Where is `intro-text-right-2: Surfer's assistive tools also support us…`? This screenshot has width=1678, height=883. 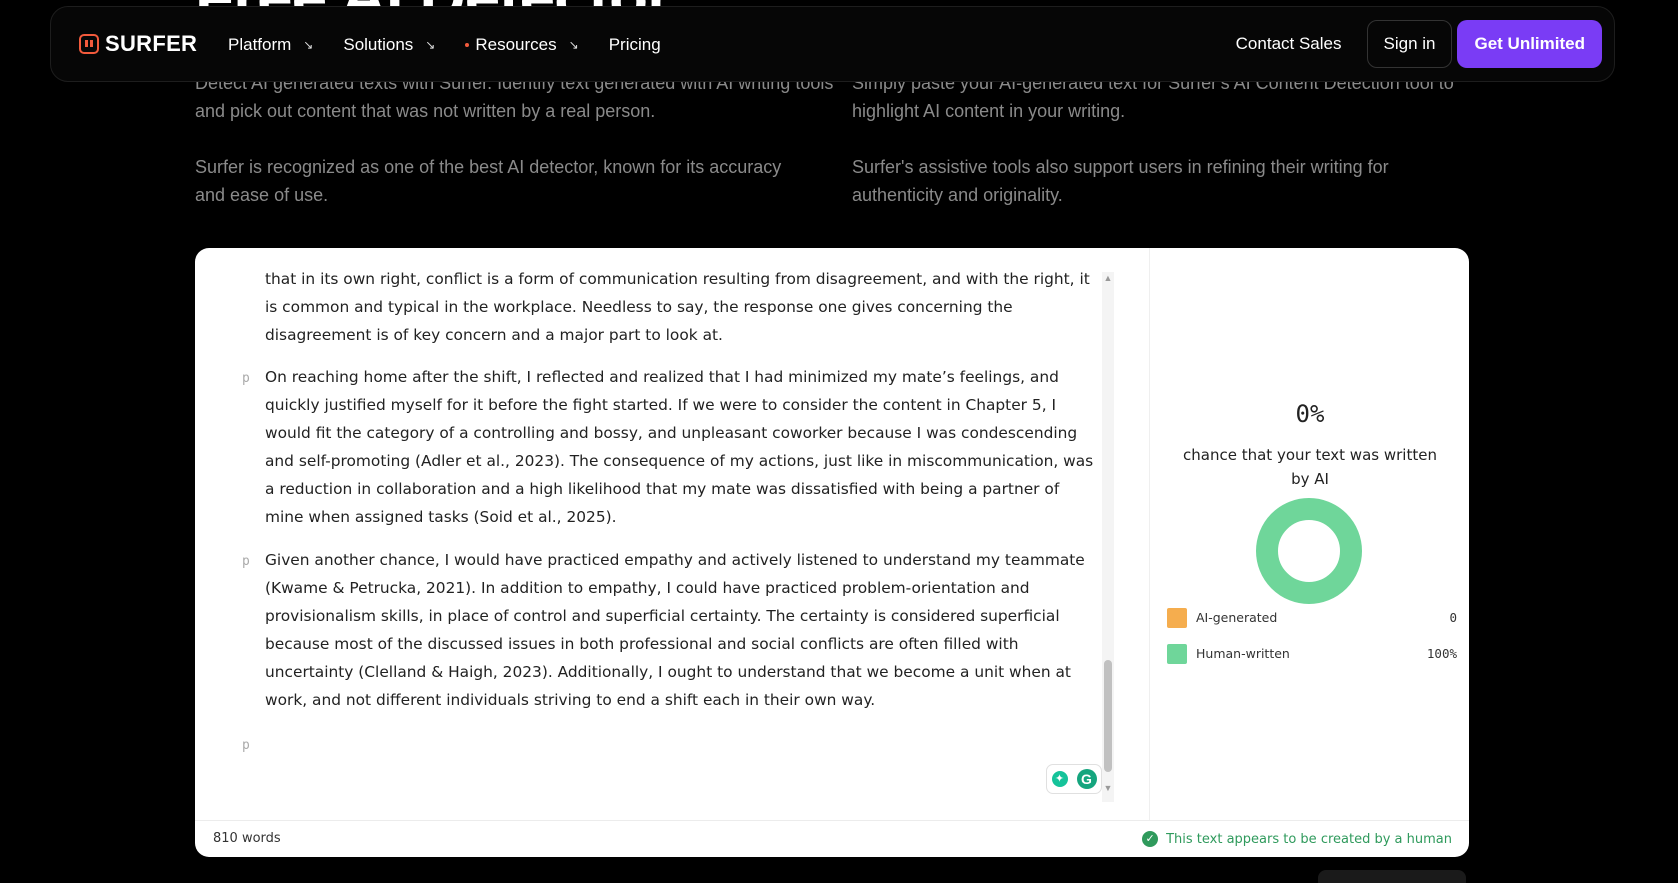 intro-text-right-2: Surfer's assistive tools also support us… is located at coordinates (1120, 181).